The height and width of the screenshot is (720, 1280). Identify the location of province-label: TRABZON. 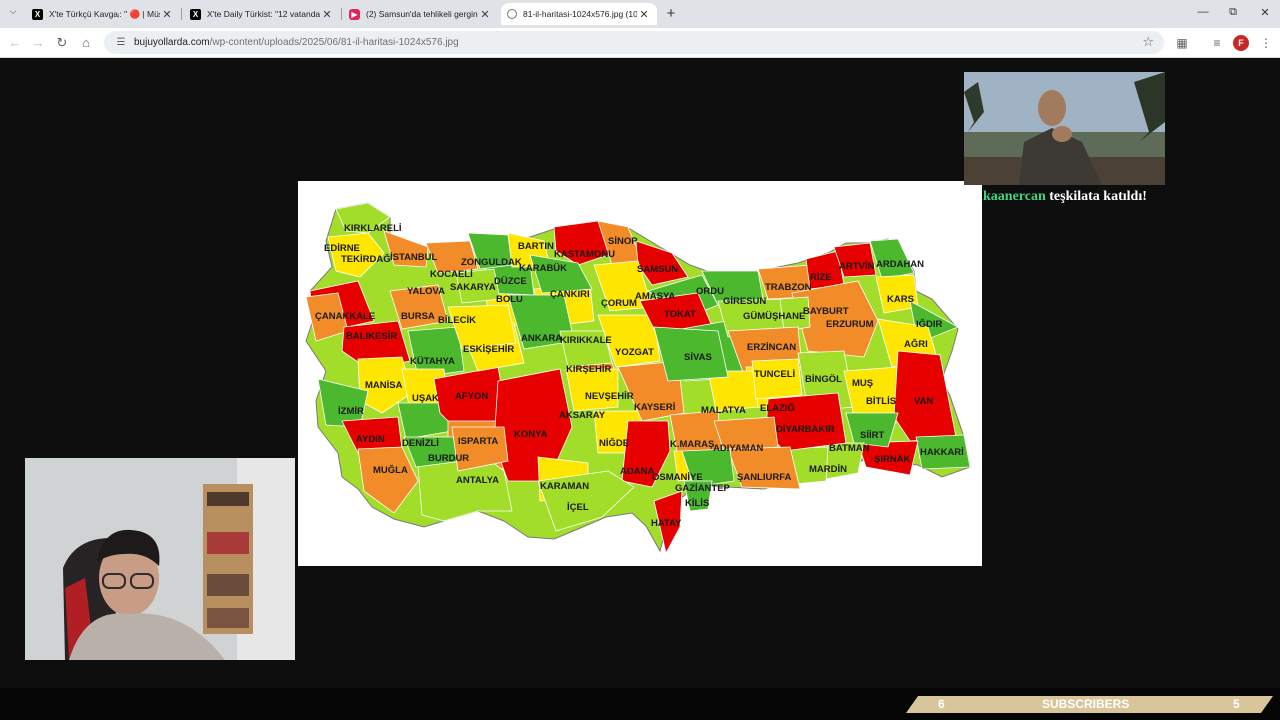
(788, 287).